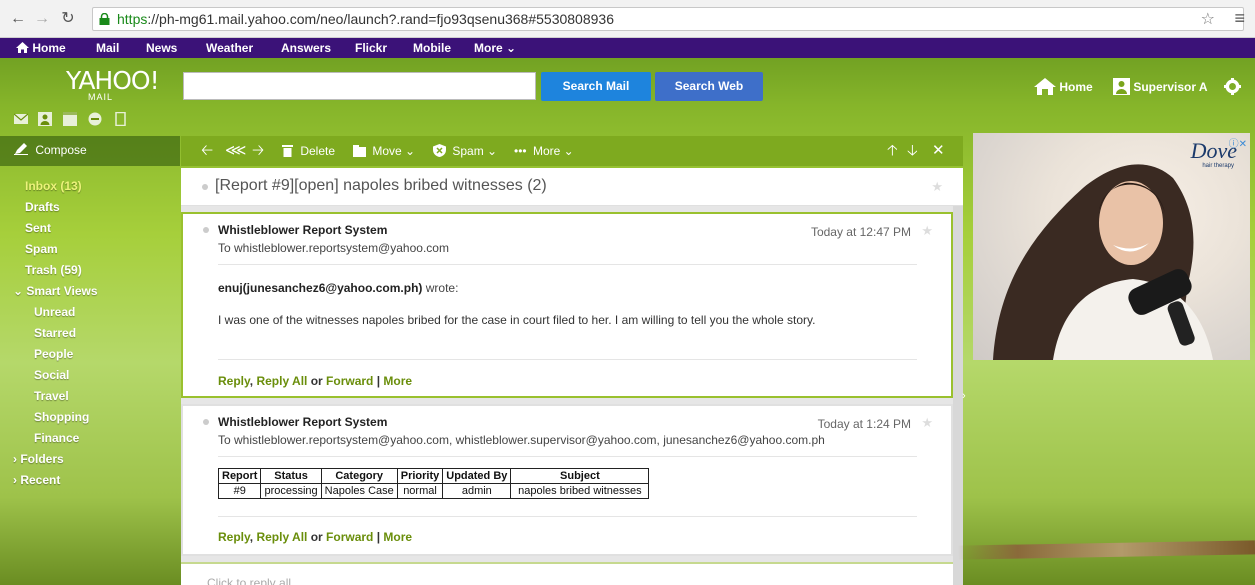 This screenshot has height=585, width=1255. Describe the element at coordinates (291, 476) in the screenshot. I see `table-header-cell: Status` at that location.